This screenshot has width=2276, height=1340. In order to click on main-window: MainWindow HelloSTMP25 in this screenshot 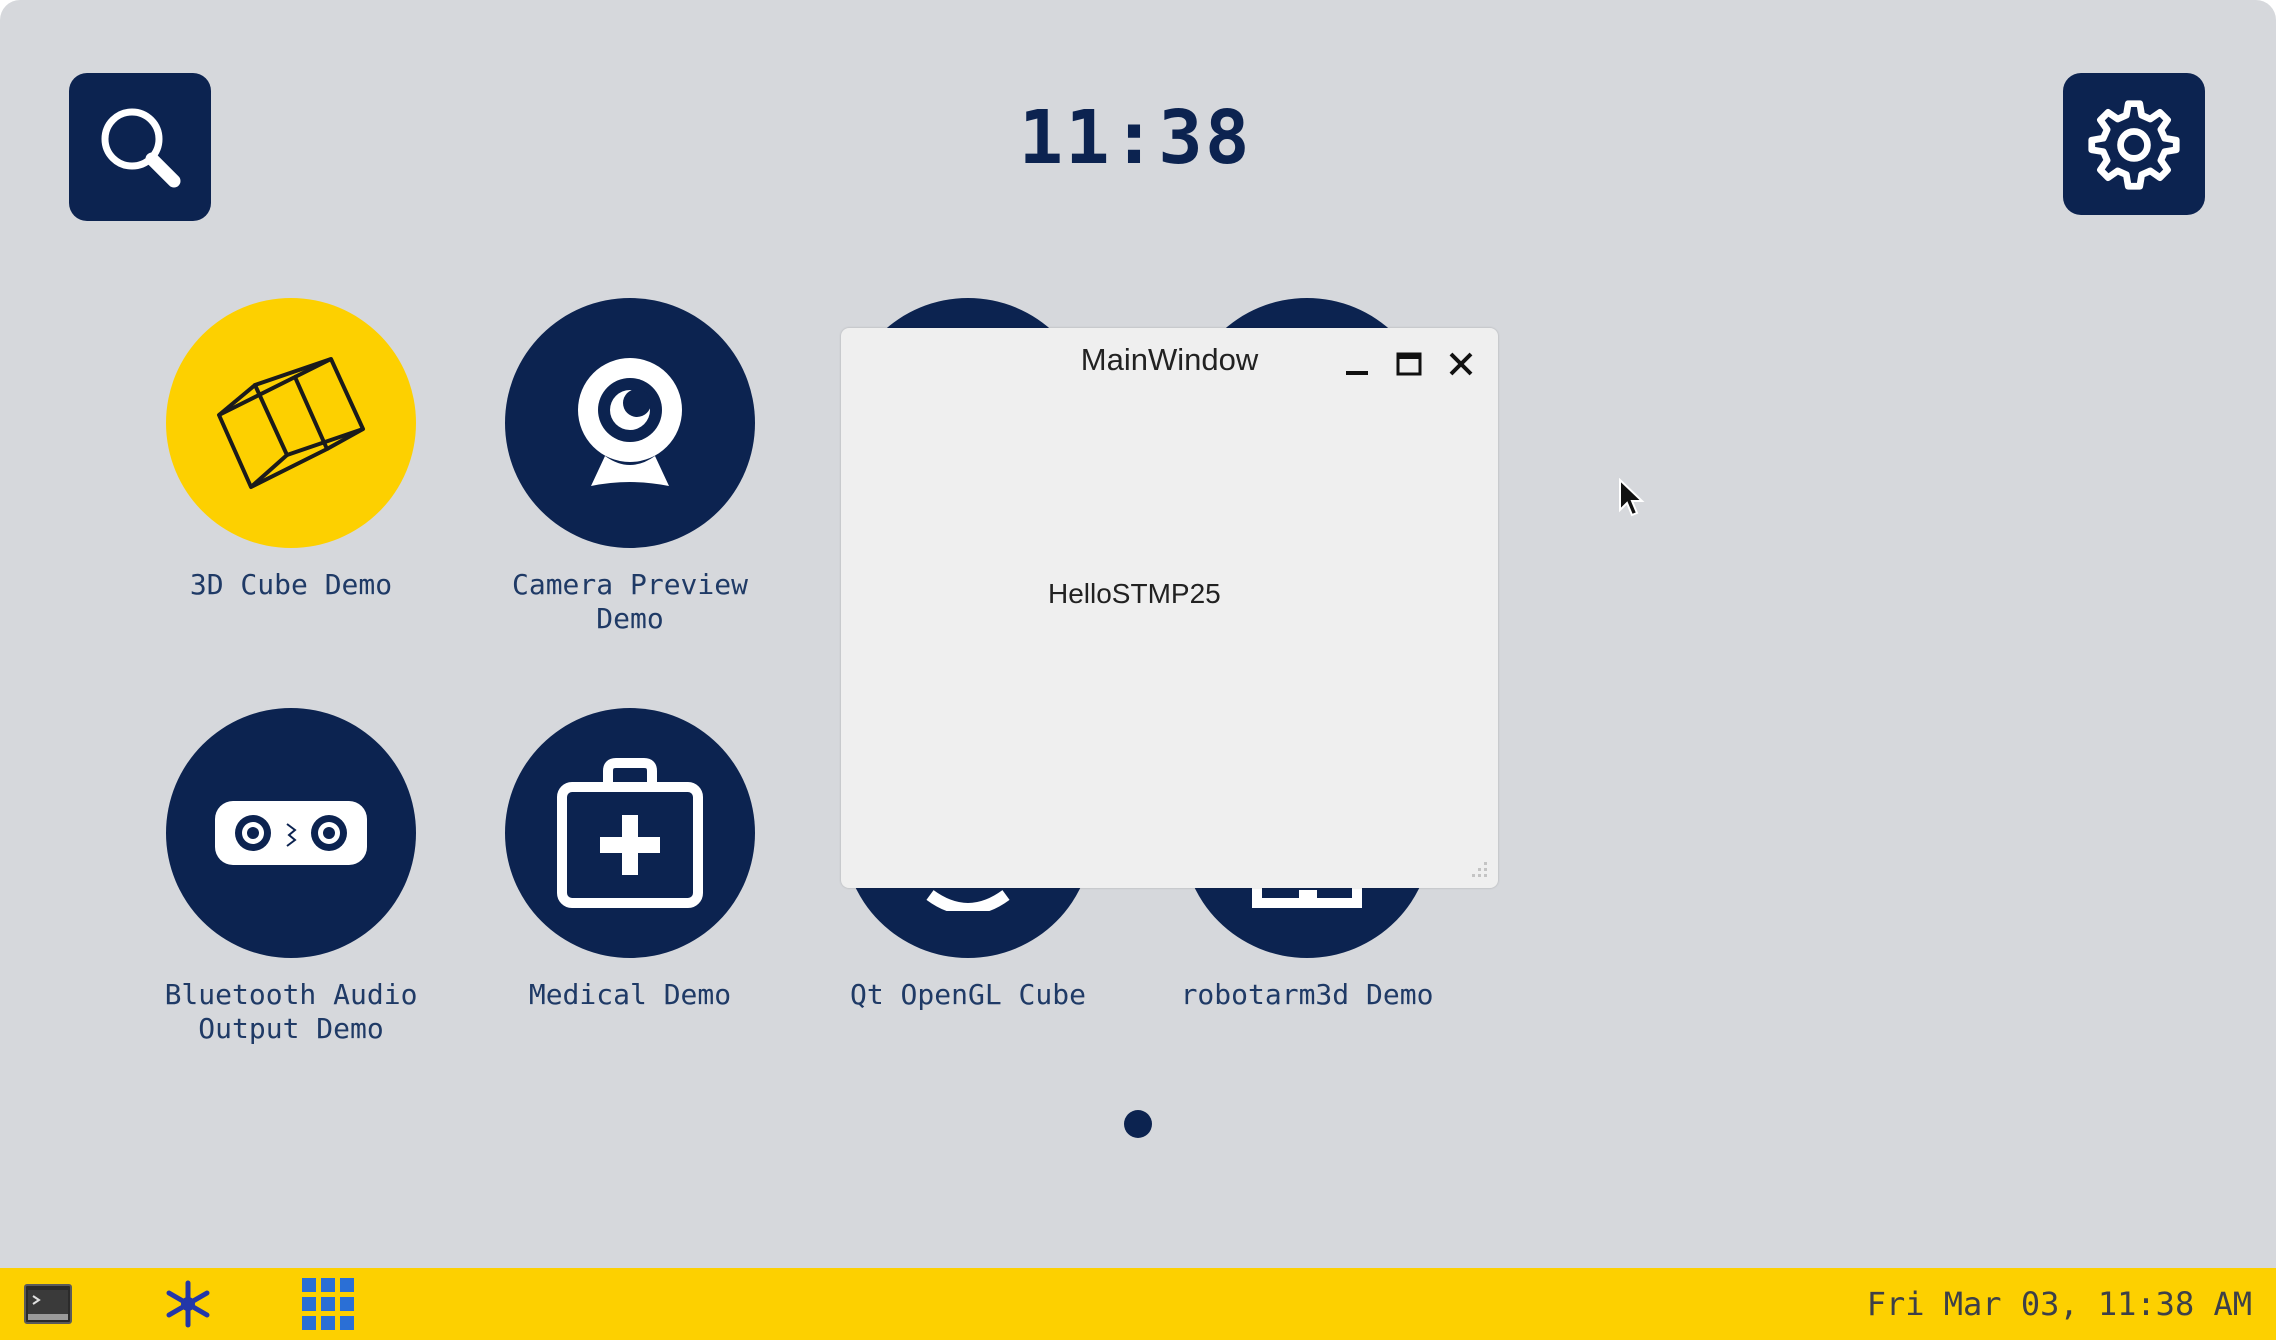, I will do `click(1169, 608)`.